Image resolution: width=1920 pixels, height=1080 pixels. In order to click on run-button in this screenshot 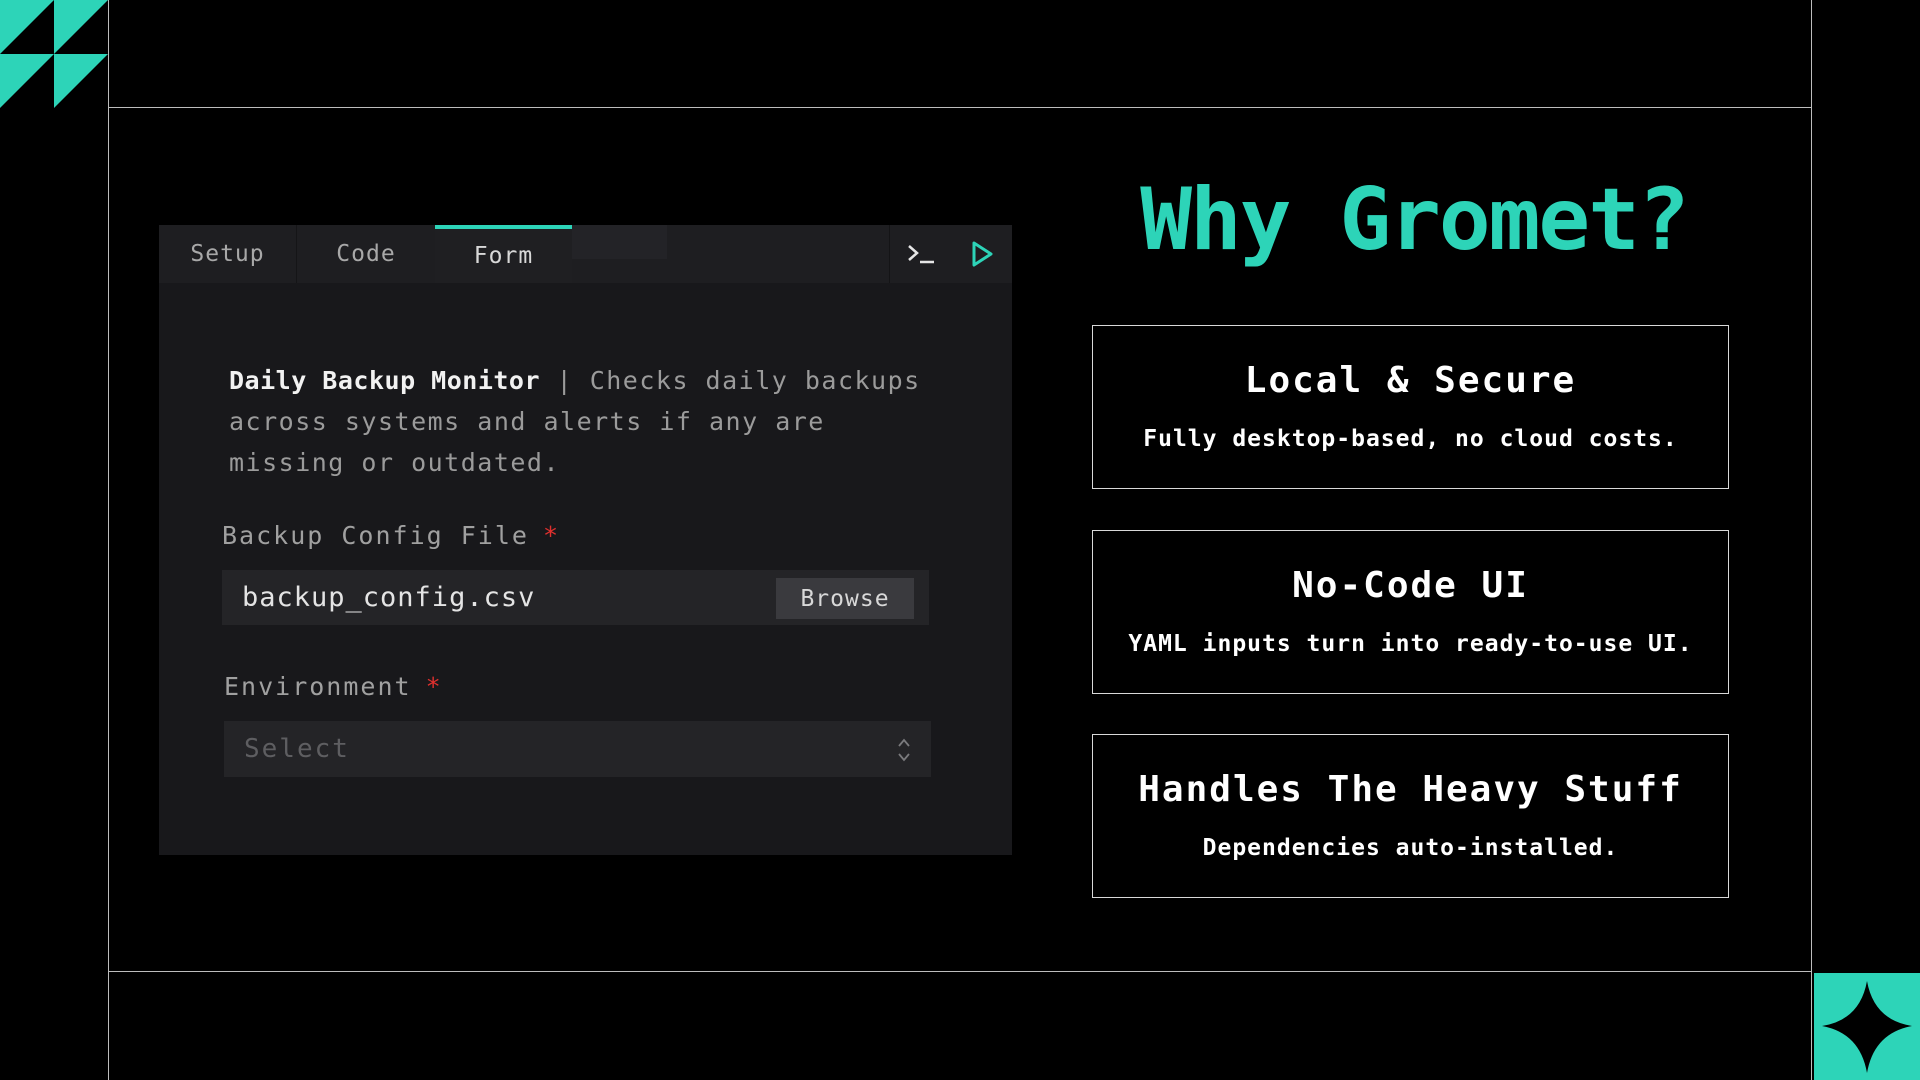, I will do `click(981, 254)`.